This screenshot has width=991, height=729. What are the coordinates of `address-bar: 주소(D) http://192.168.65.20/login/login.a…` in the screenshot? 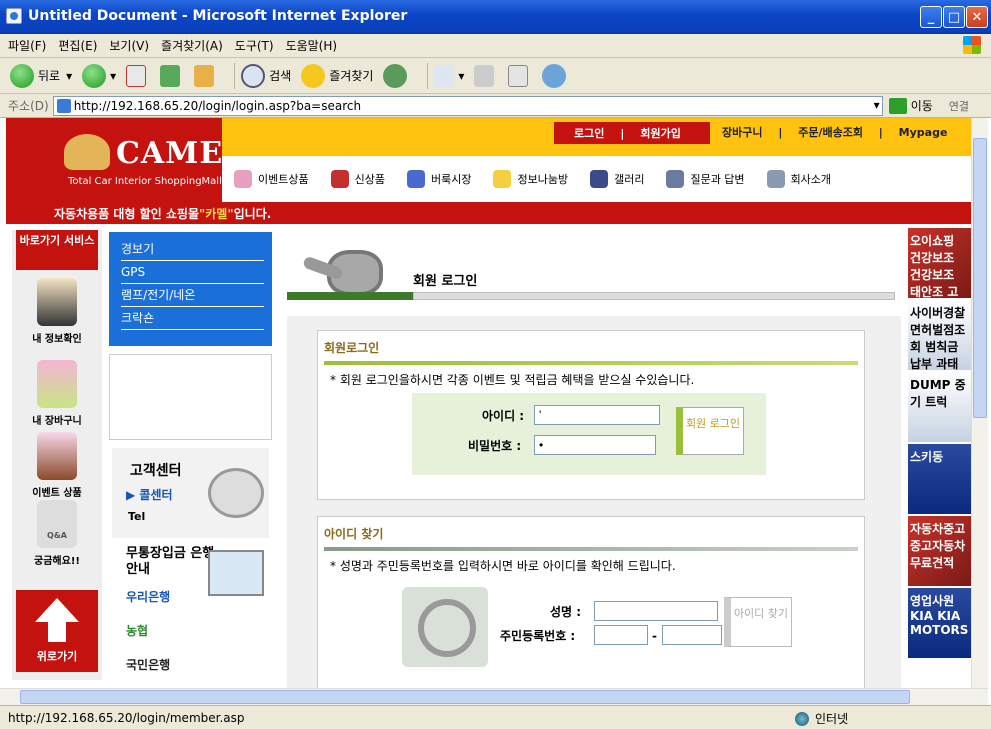 It's located at (495, 106).